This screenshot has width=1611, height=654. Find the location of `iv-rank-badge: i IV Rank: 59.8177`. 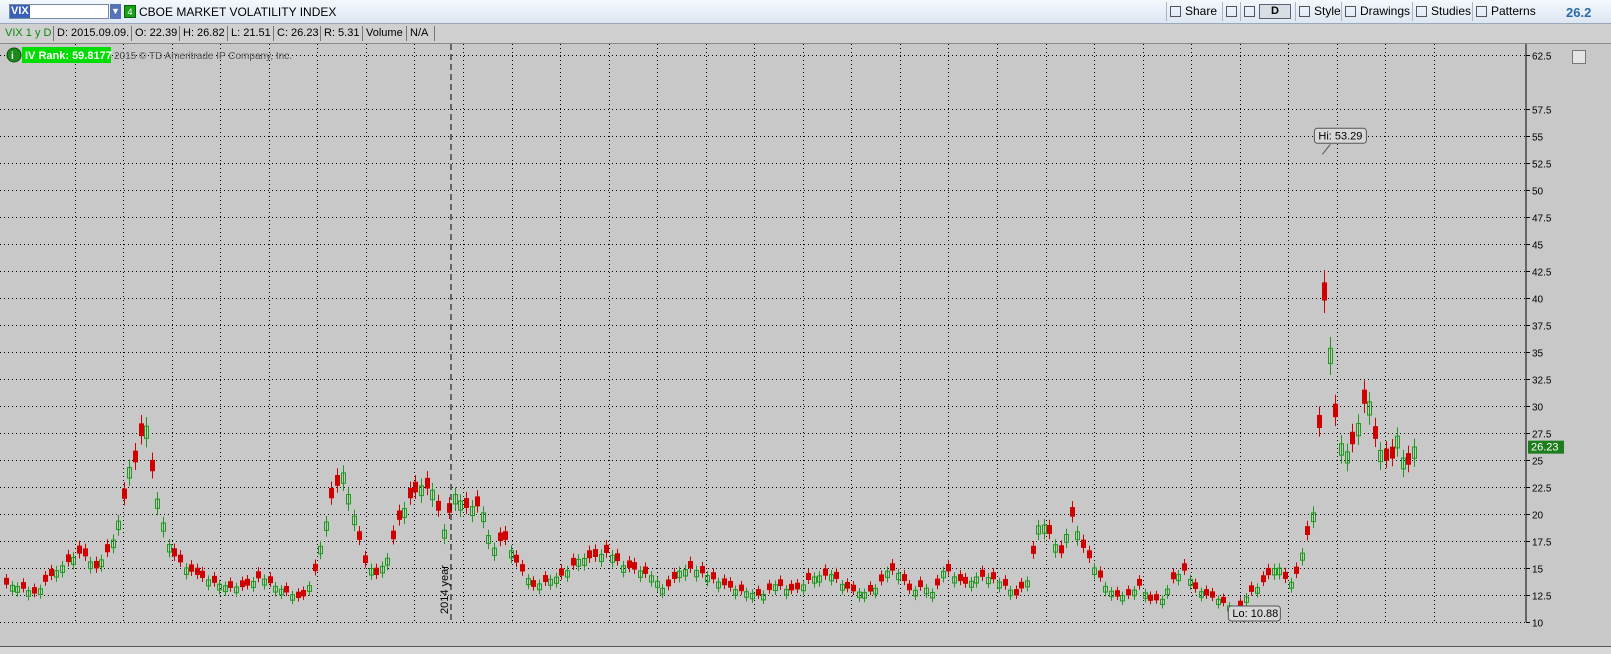

iv-rank-badge: i IV Rank: 59.8177 is located at coordinates (59, 55).